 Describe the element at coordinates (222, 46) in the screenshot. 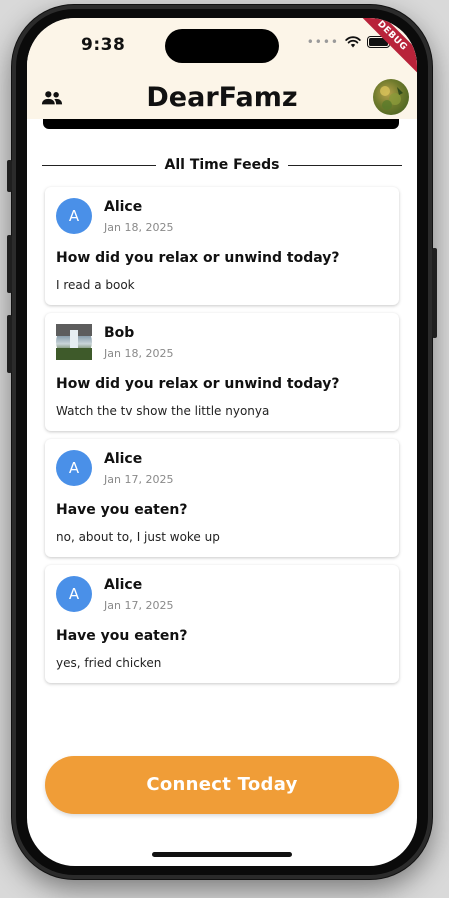

I see `dynamic-island` at that location.